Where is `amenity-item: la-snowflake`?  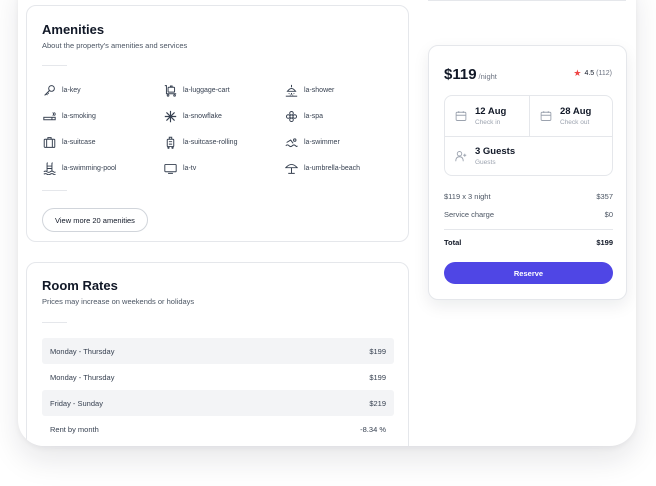
amenity-item: la-snowflake is located at coordinates (192, 116).